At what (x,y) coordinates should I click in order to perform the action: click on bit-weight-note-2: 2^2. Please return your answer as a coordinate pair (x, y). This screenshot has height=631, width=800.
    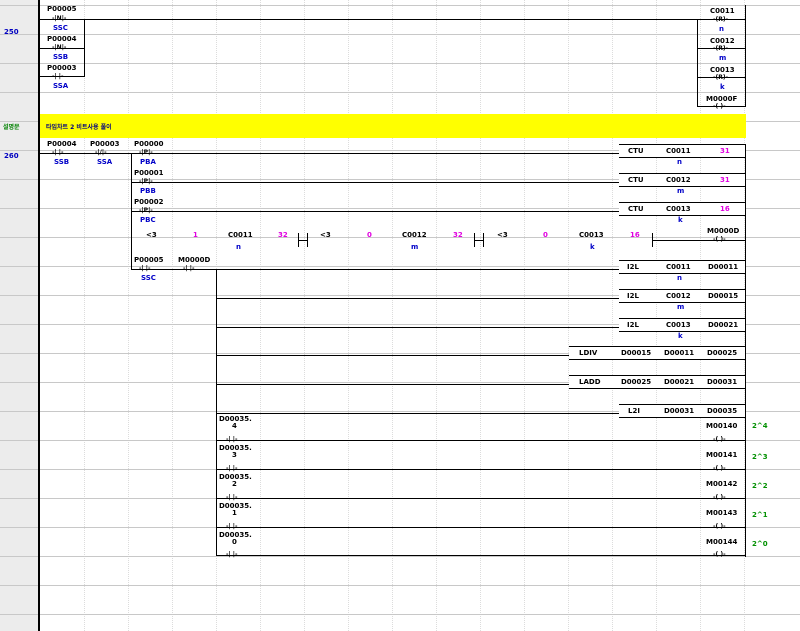
    Looking at the image, I should click on (760, 486).